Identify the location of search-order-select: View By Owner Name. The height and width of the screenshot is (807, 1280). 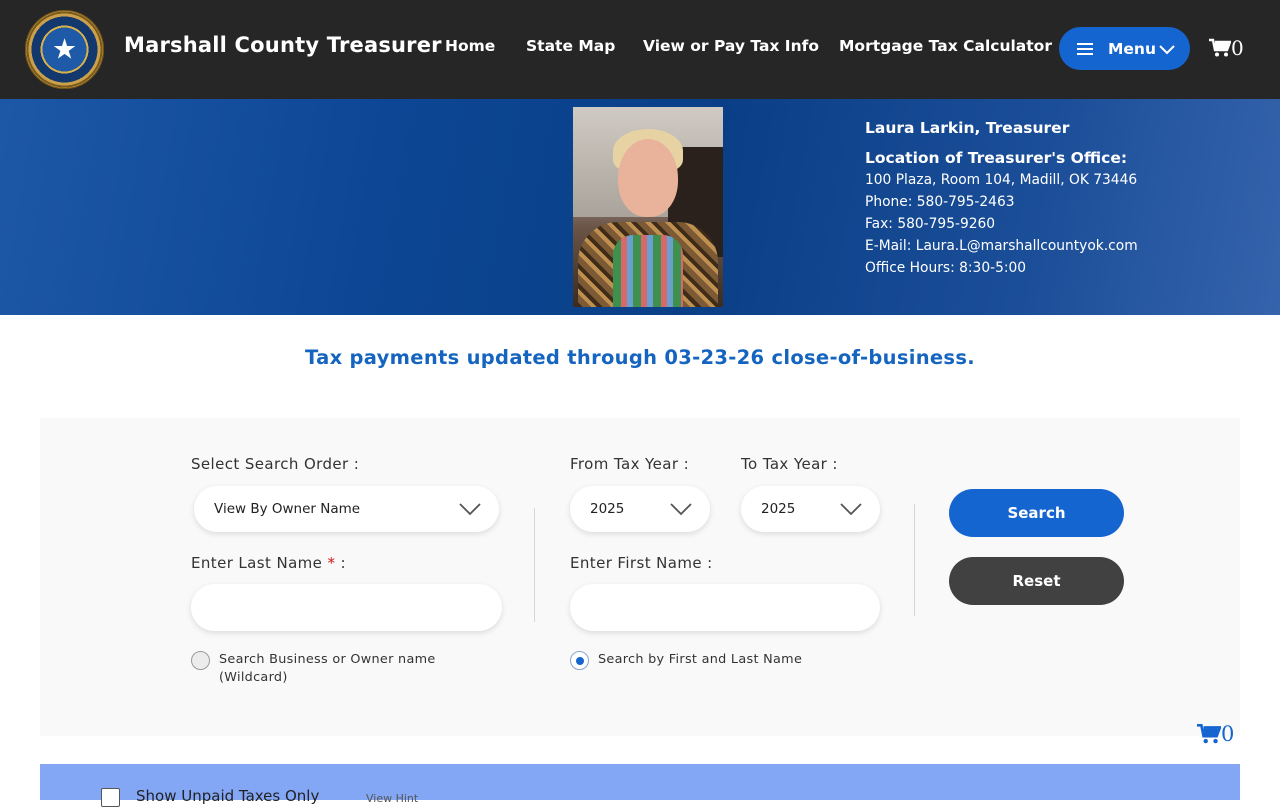
(346, 509).